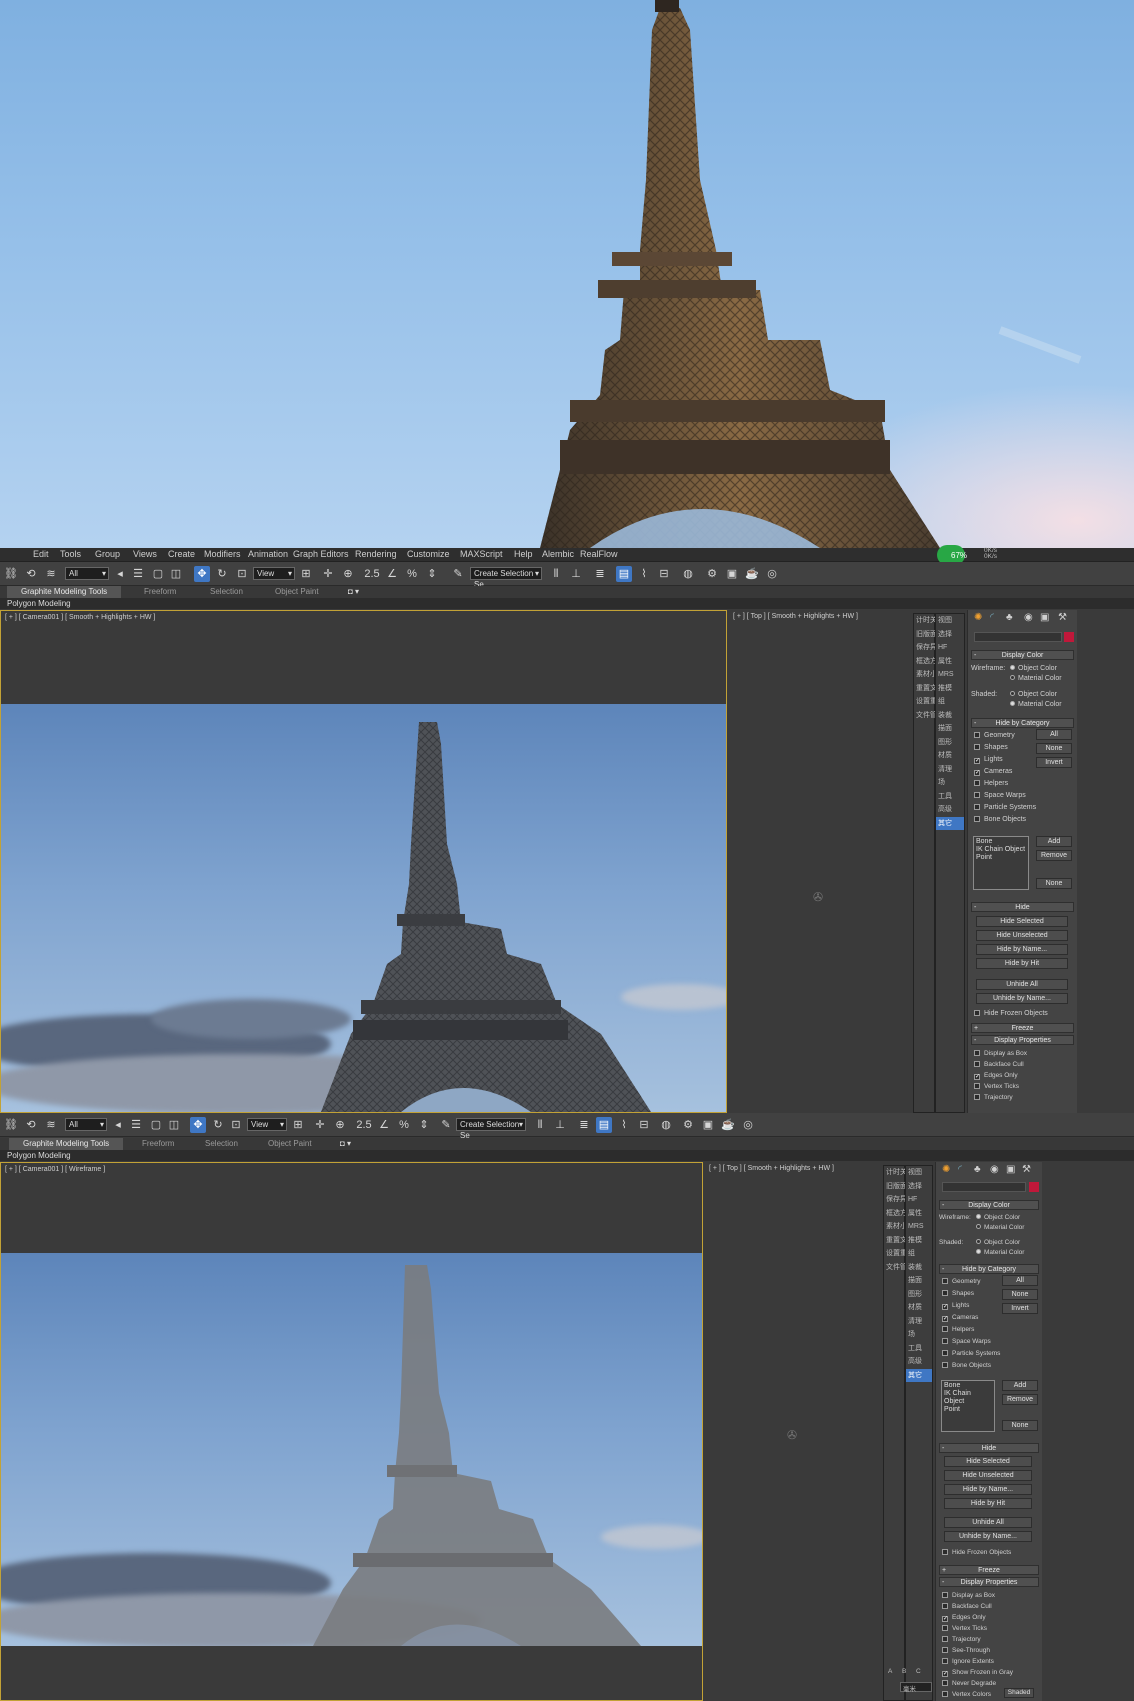 The height and width of the screenshot is (1701, 1134). Describe the element at coordinates (644, 574) in the screenshot. I see `curve-editor-icon: ⌇` at that location.